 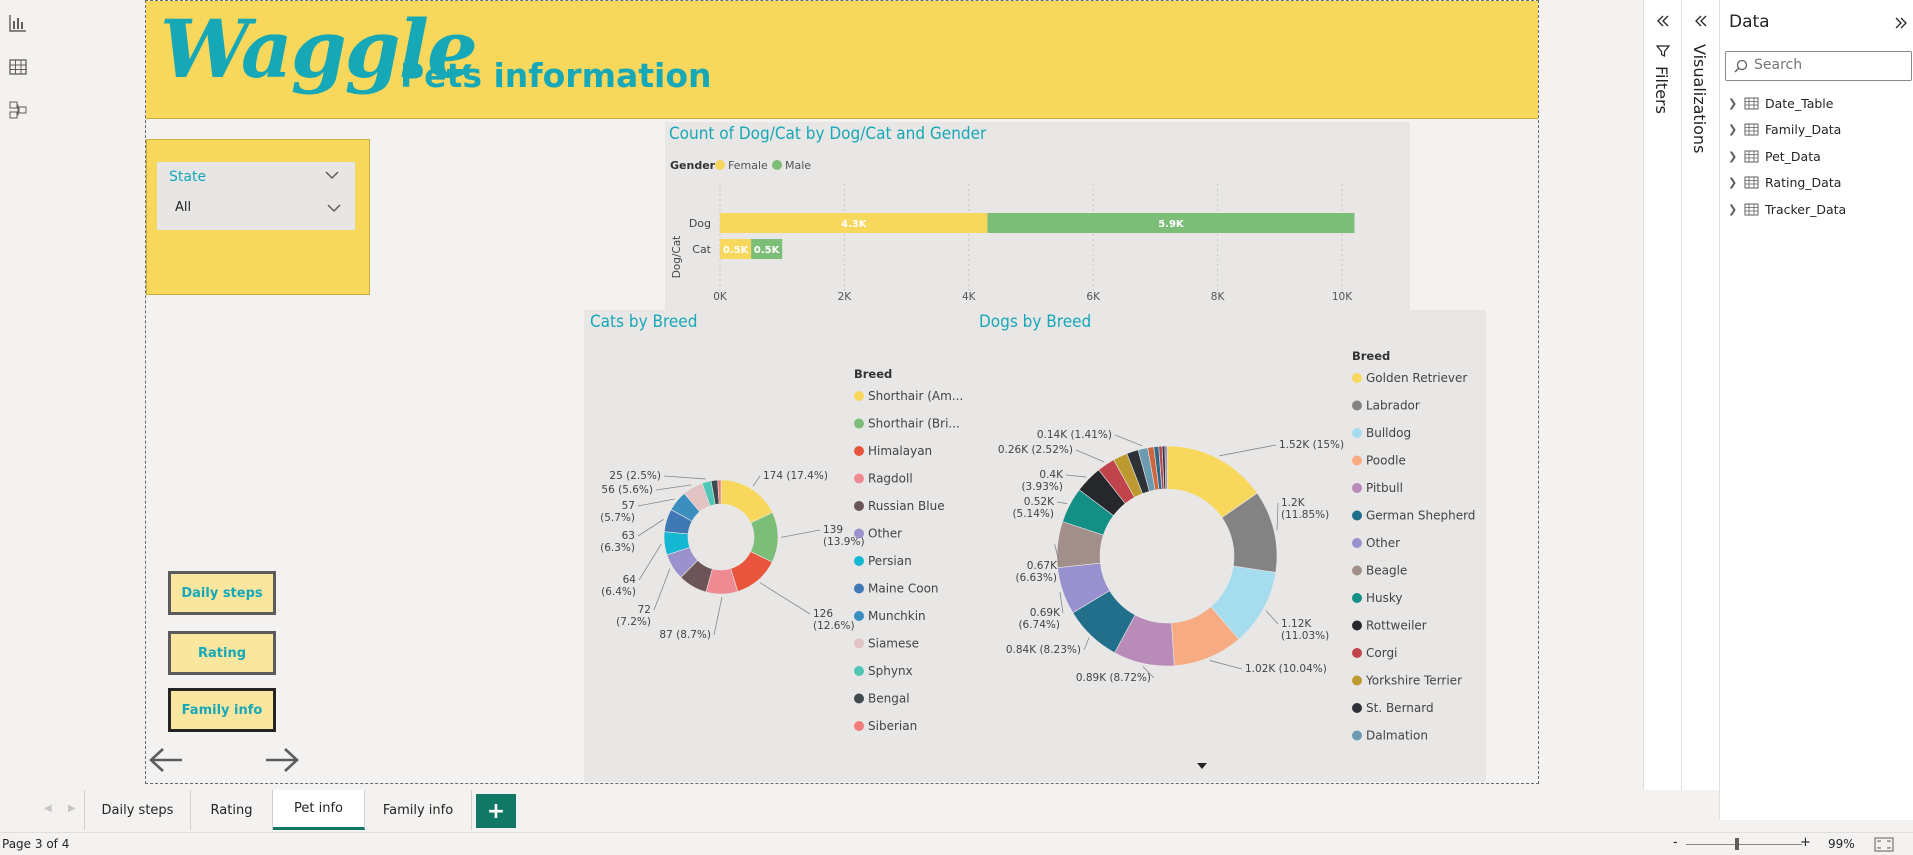 What do you see at coordinates (834, 626) in the screenshot?
I see `slice-label: (12.6%)` at bounding box center [834, 626].